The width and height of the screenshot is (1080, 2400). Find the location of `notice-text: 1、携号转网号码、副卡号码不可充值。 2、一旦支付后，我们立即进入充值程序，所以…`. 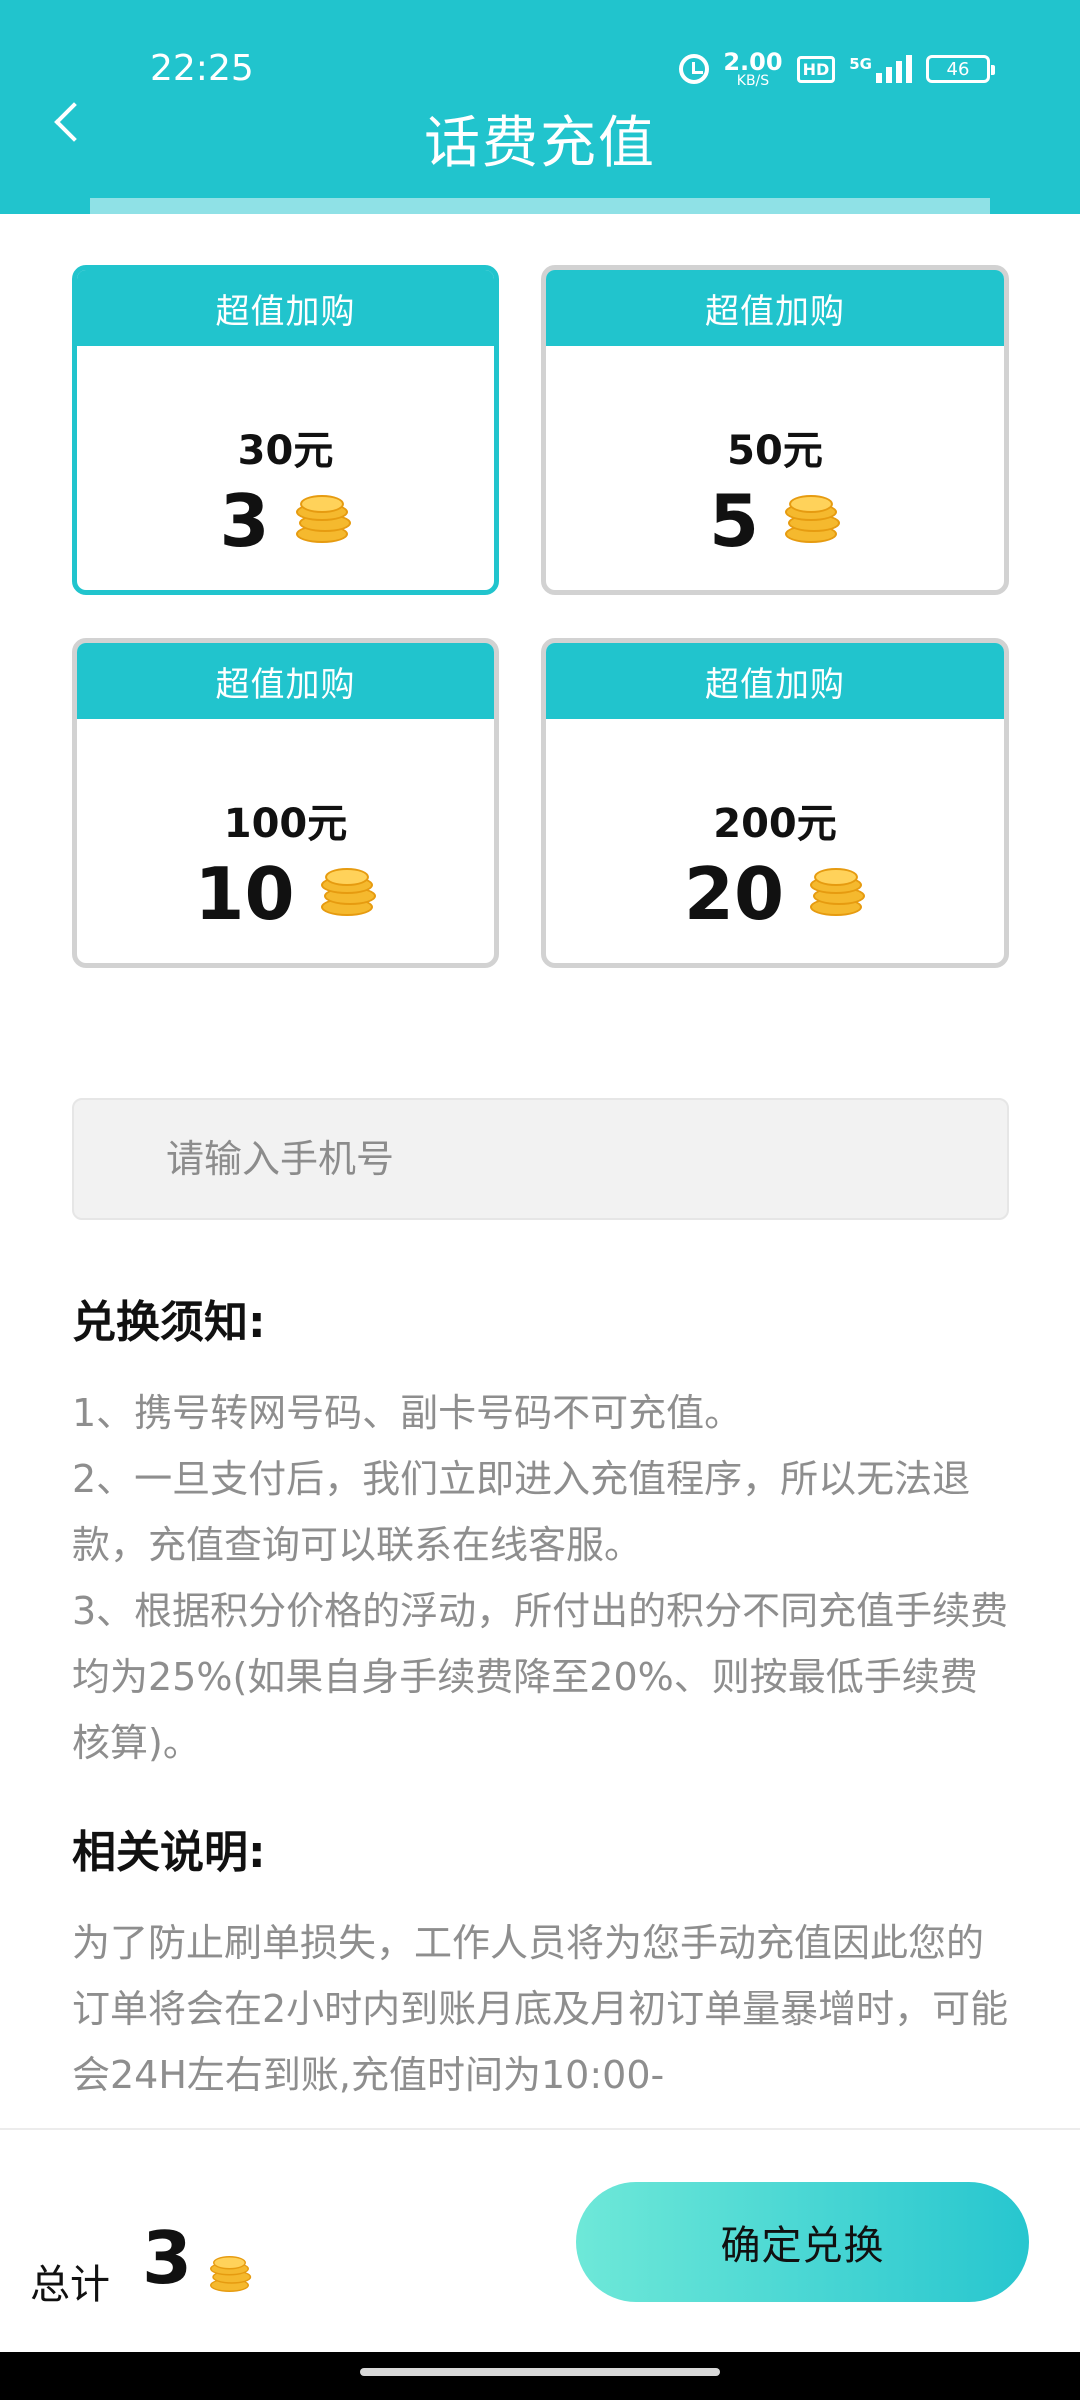

notice-text: 1、携号转网号码、副卡号码不可充值。 2、一旦支付后，我们立即进入充值程序，所以… is located at coordinates (540, 1578).